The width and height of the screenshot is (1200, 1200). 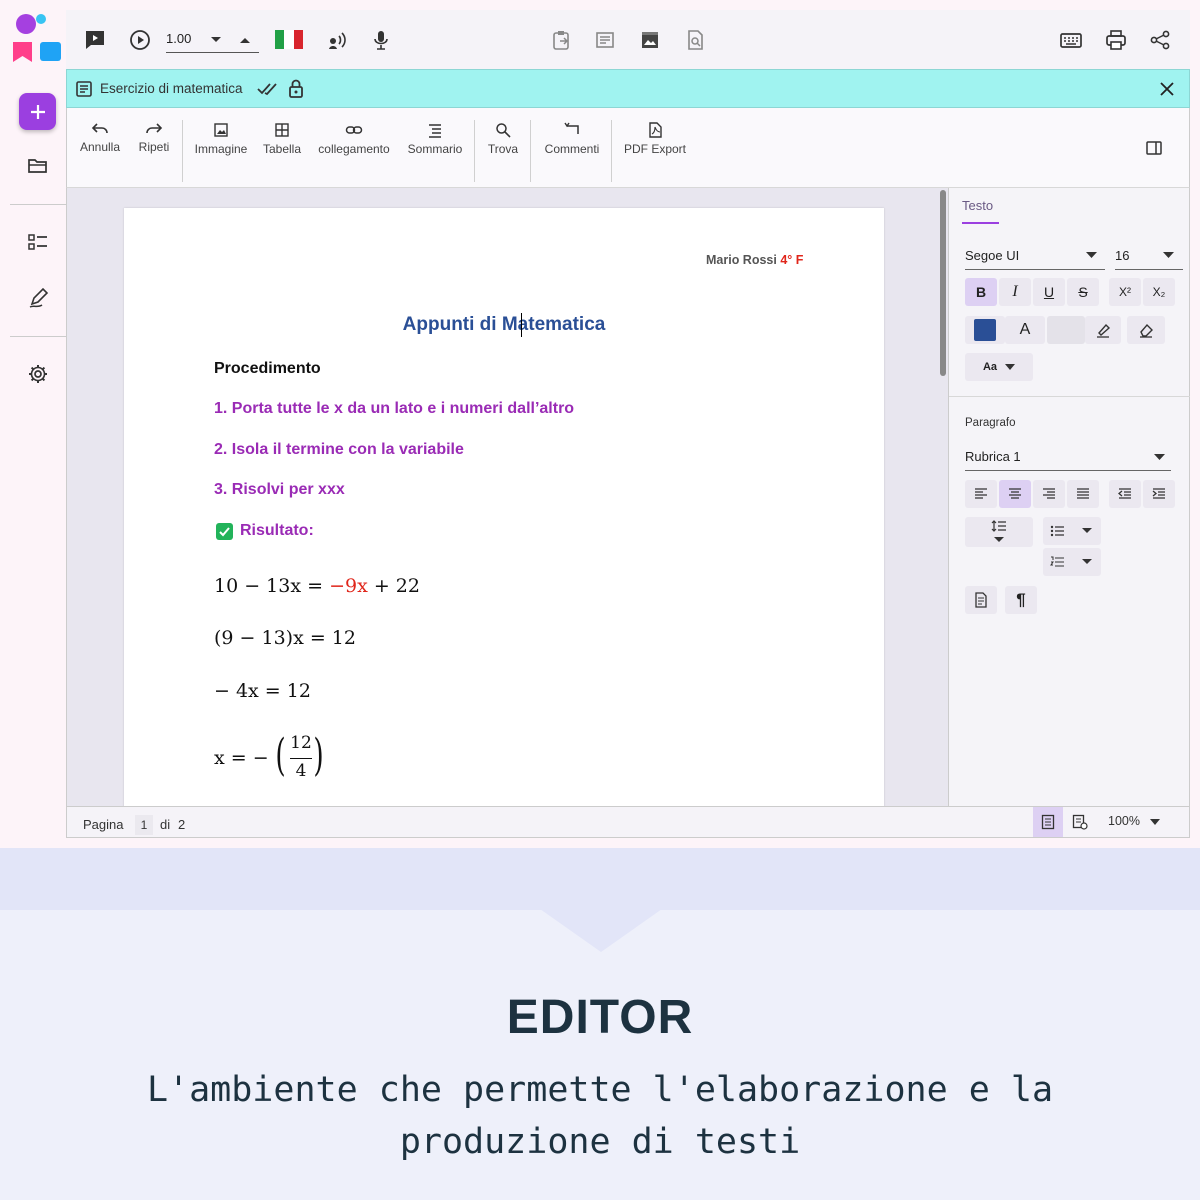 I want to click on highlight-button, so click(x=1103, y=330).